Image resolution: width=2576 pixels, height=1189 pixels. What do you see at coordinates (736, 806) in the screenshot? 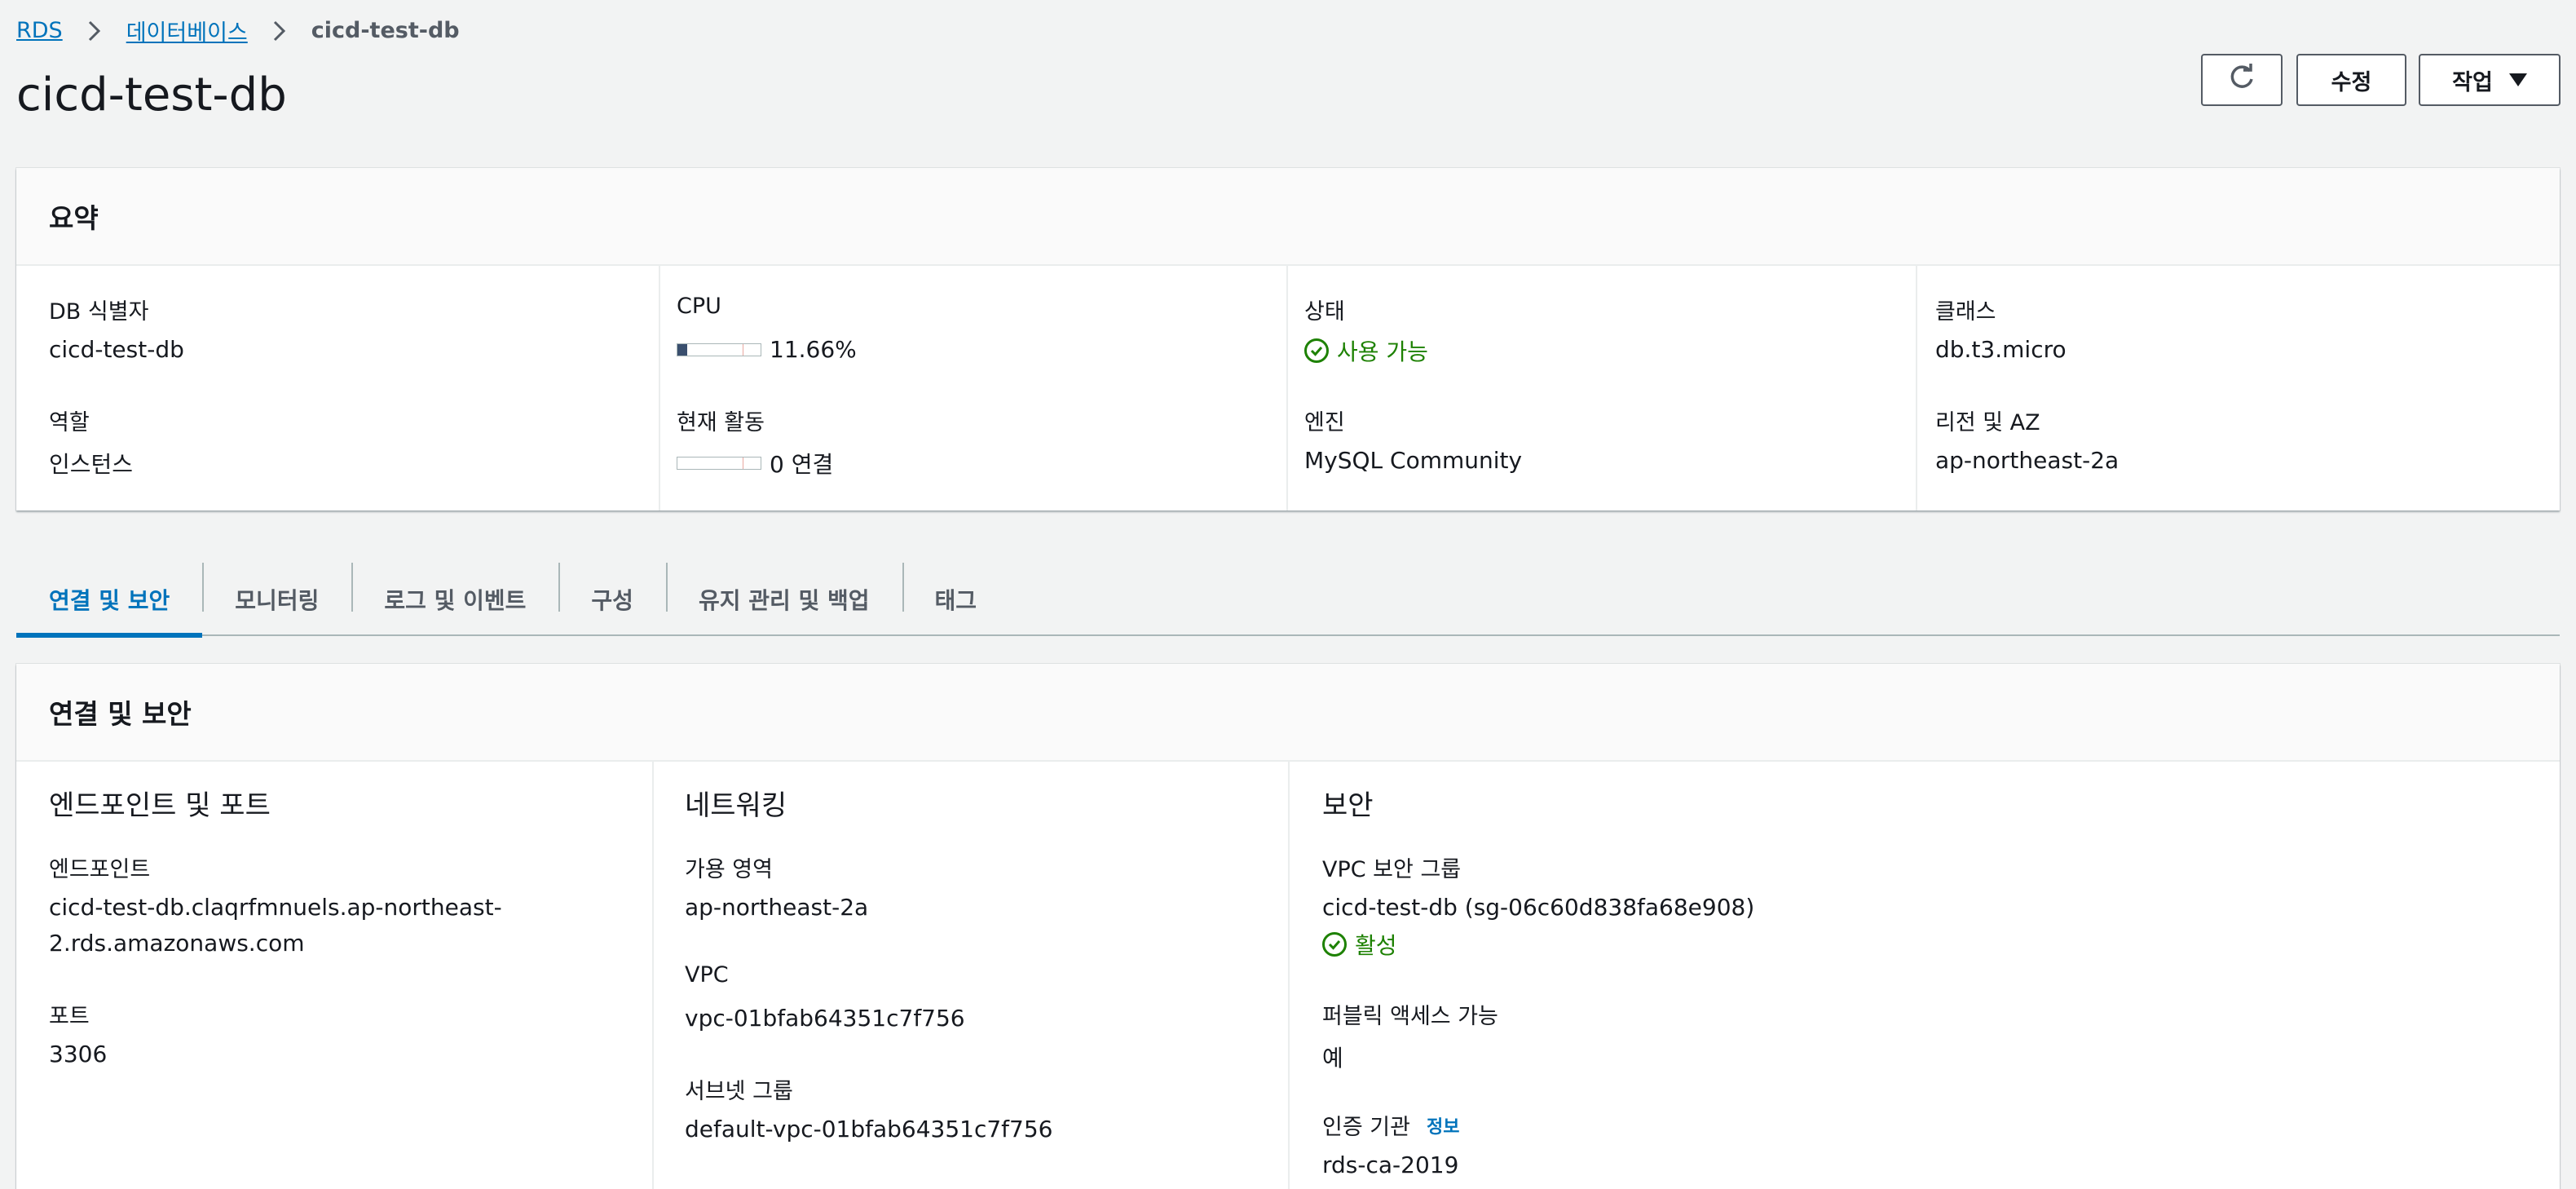
I see `networking-section-title: 네트워킹` at bounding box center [736, 806].